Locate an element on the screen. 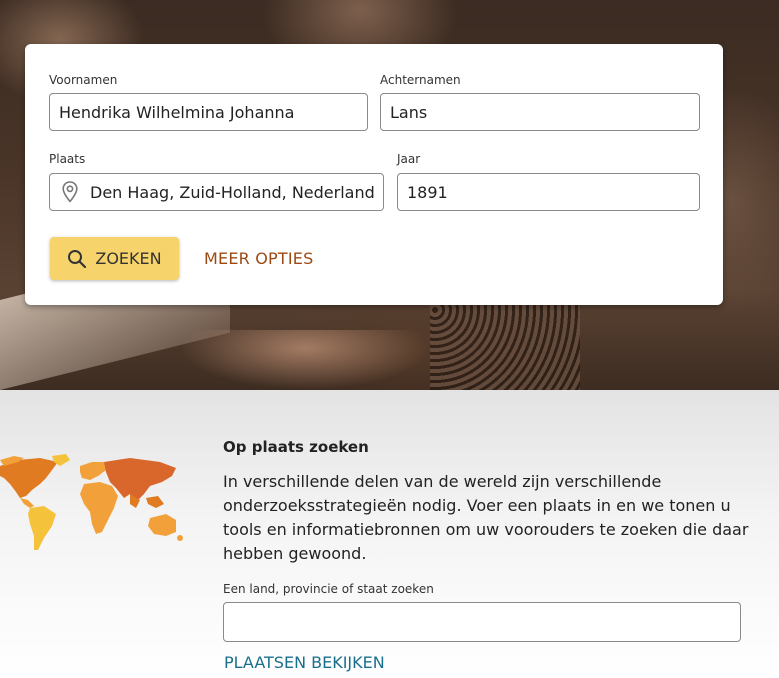  search-button: ZOEKEN is located at coordinates (114, 258).